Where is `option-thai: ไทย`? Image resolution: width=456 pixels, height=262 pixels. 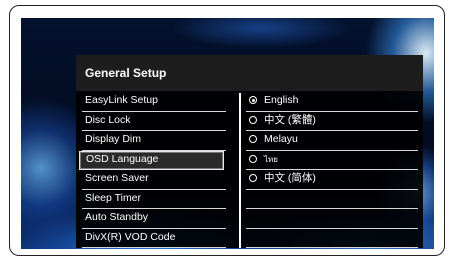 option-thai: ไทย is located at coordinates (332, 161).